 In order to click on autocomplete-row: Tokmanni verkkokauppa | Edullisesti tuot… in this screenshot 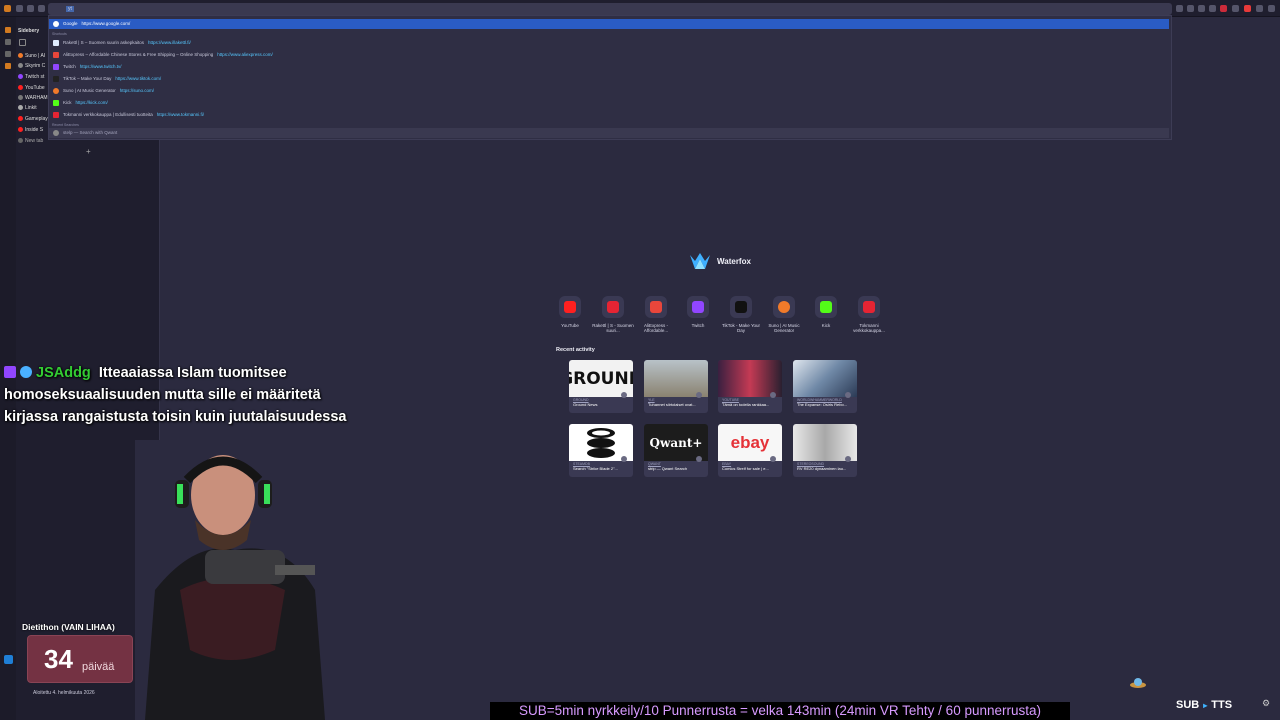, I will do `click(609, 115)`.